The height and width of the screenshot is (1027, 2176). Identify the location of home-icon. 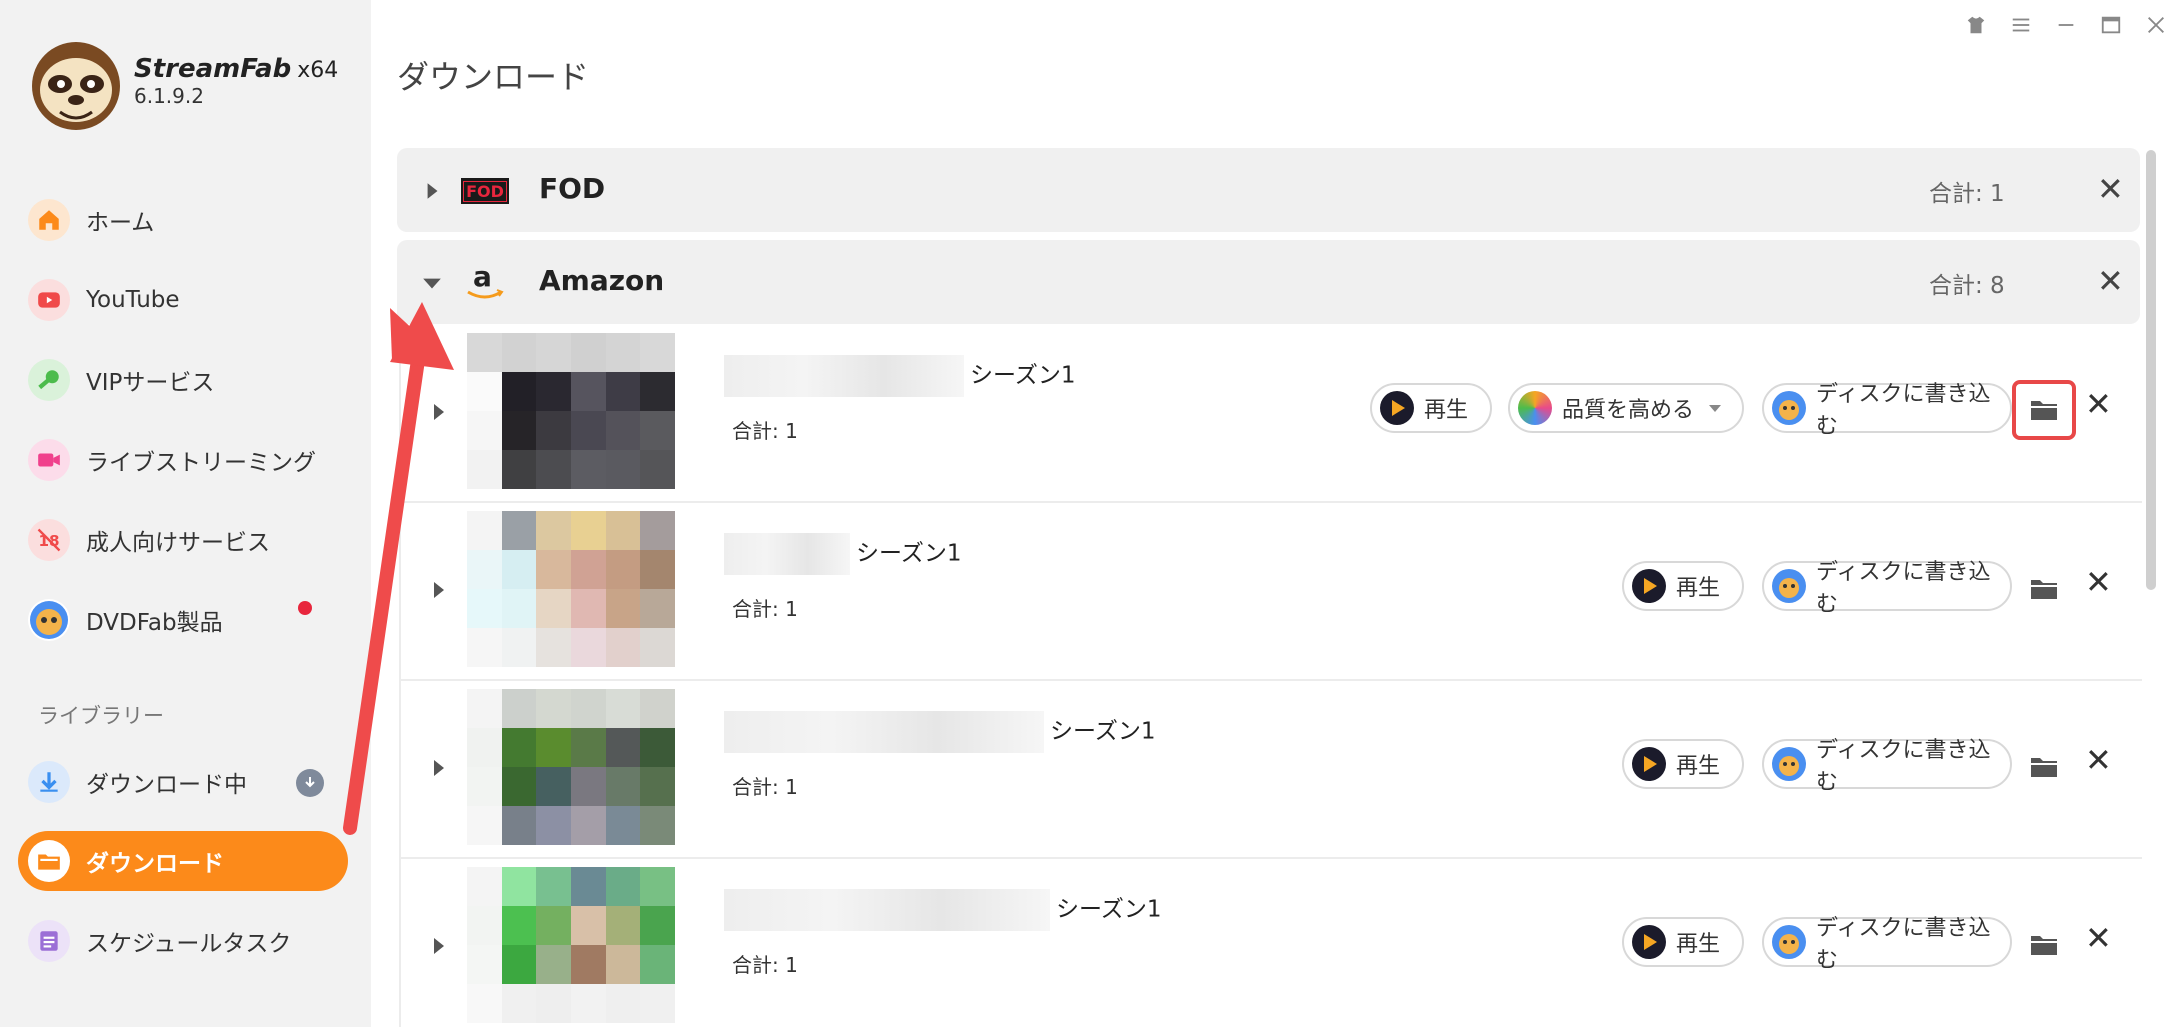
(49, 220).